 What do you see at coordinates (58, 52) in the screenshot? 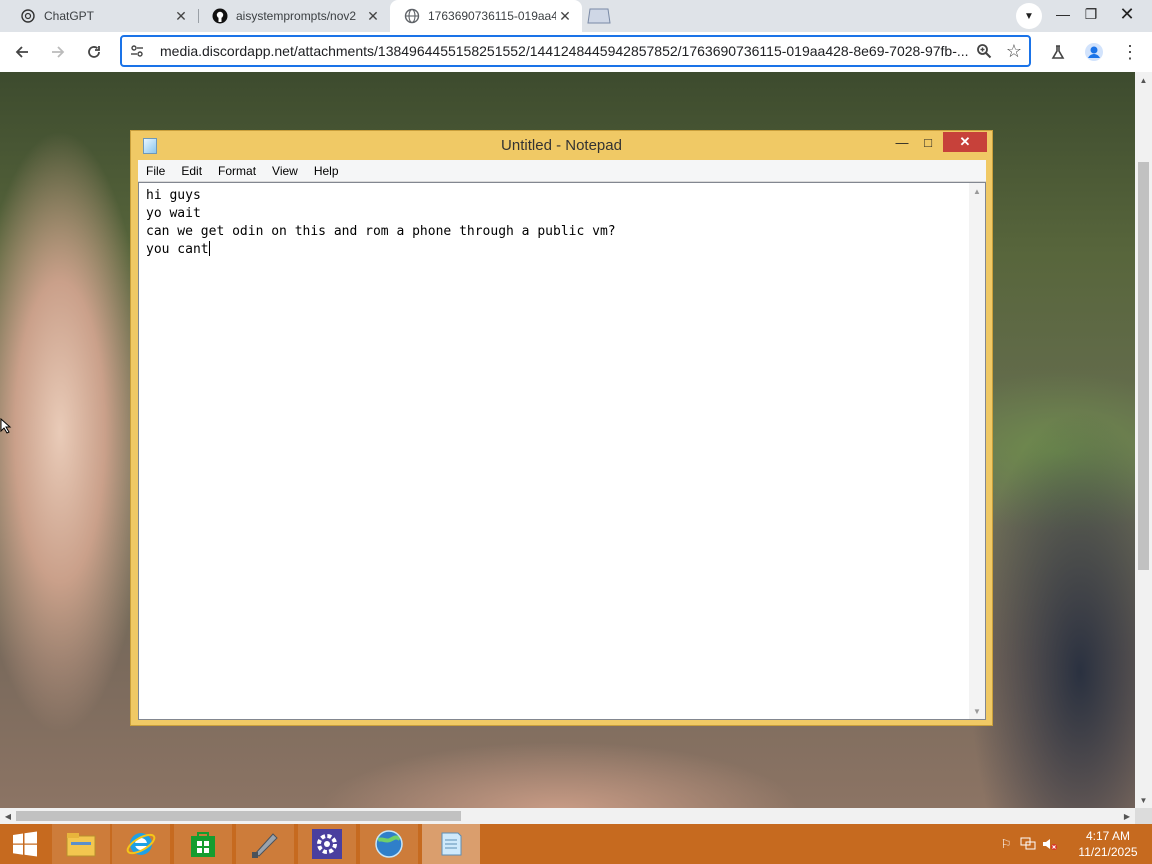
I see `forward-button` at bounding box center [58, 52].